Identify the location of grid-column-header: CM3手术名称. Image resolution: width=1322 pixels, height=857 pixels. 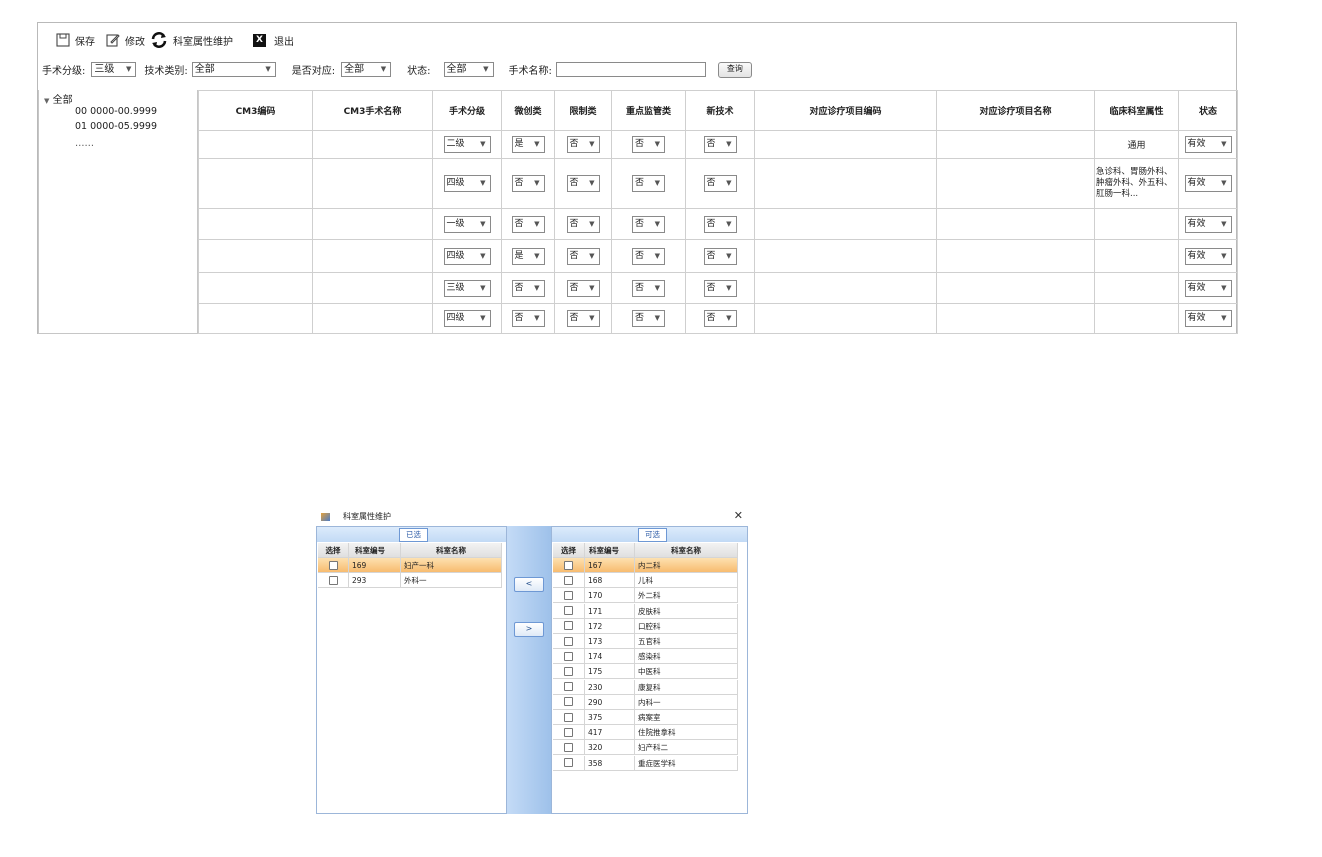
(372, 110).